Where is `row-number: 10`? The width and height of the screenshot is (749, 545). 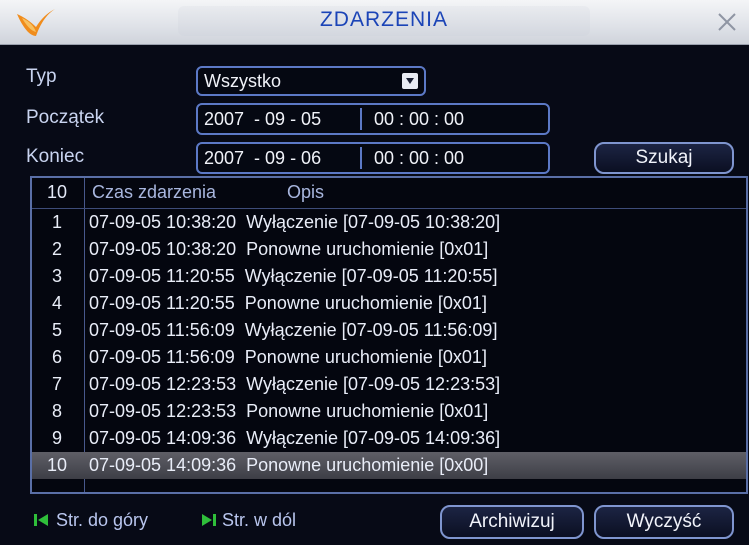
row-number: 10 is located at coordinates (57, 465).